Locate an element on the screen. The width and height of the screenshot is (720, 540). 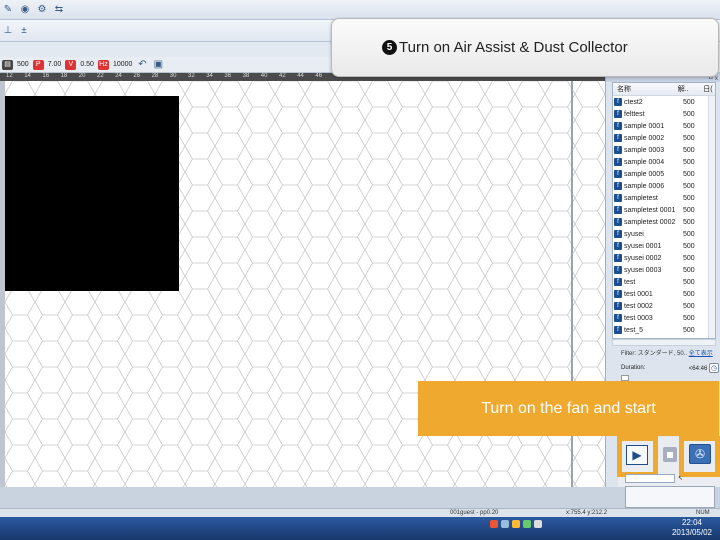
list-item: f test 500 is located at coordinates (664, 282).